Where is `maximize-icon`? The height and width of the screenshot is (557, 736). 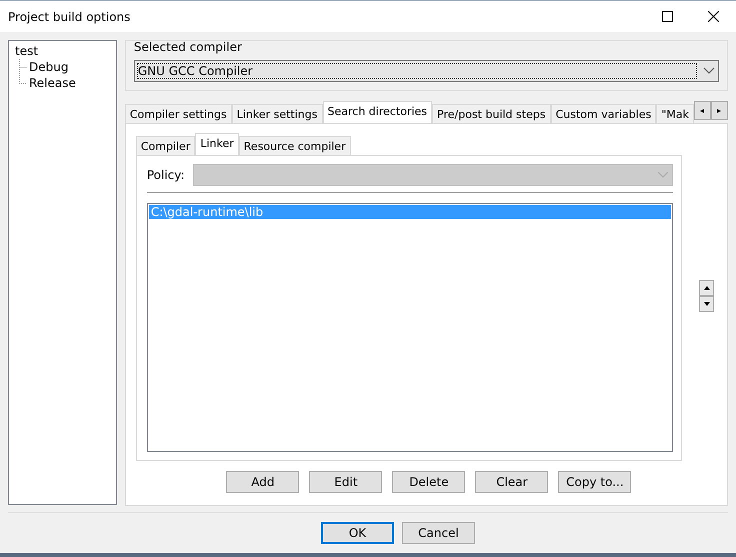
maximize-icon is located at coordinates (667, 16).